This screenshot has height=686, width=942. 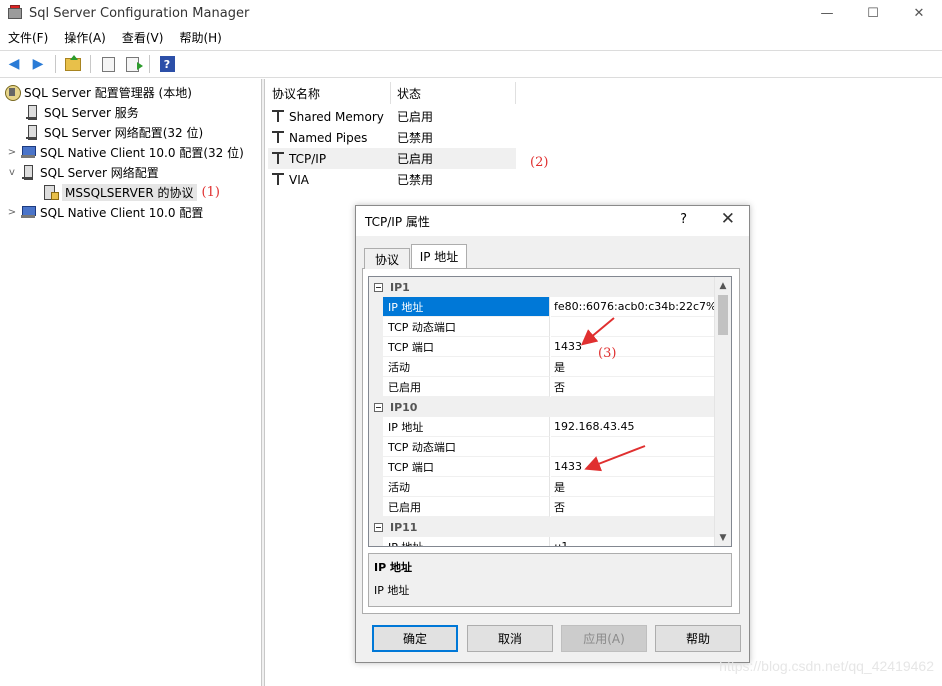 What do you see at coordinates (415, 180) in the screenshot?
I see `protocol-status: 已禁用` at bounding box center [415, 180].